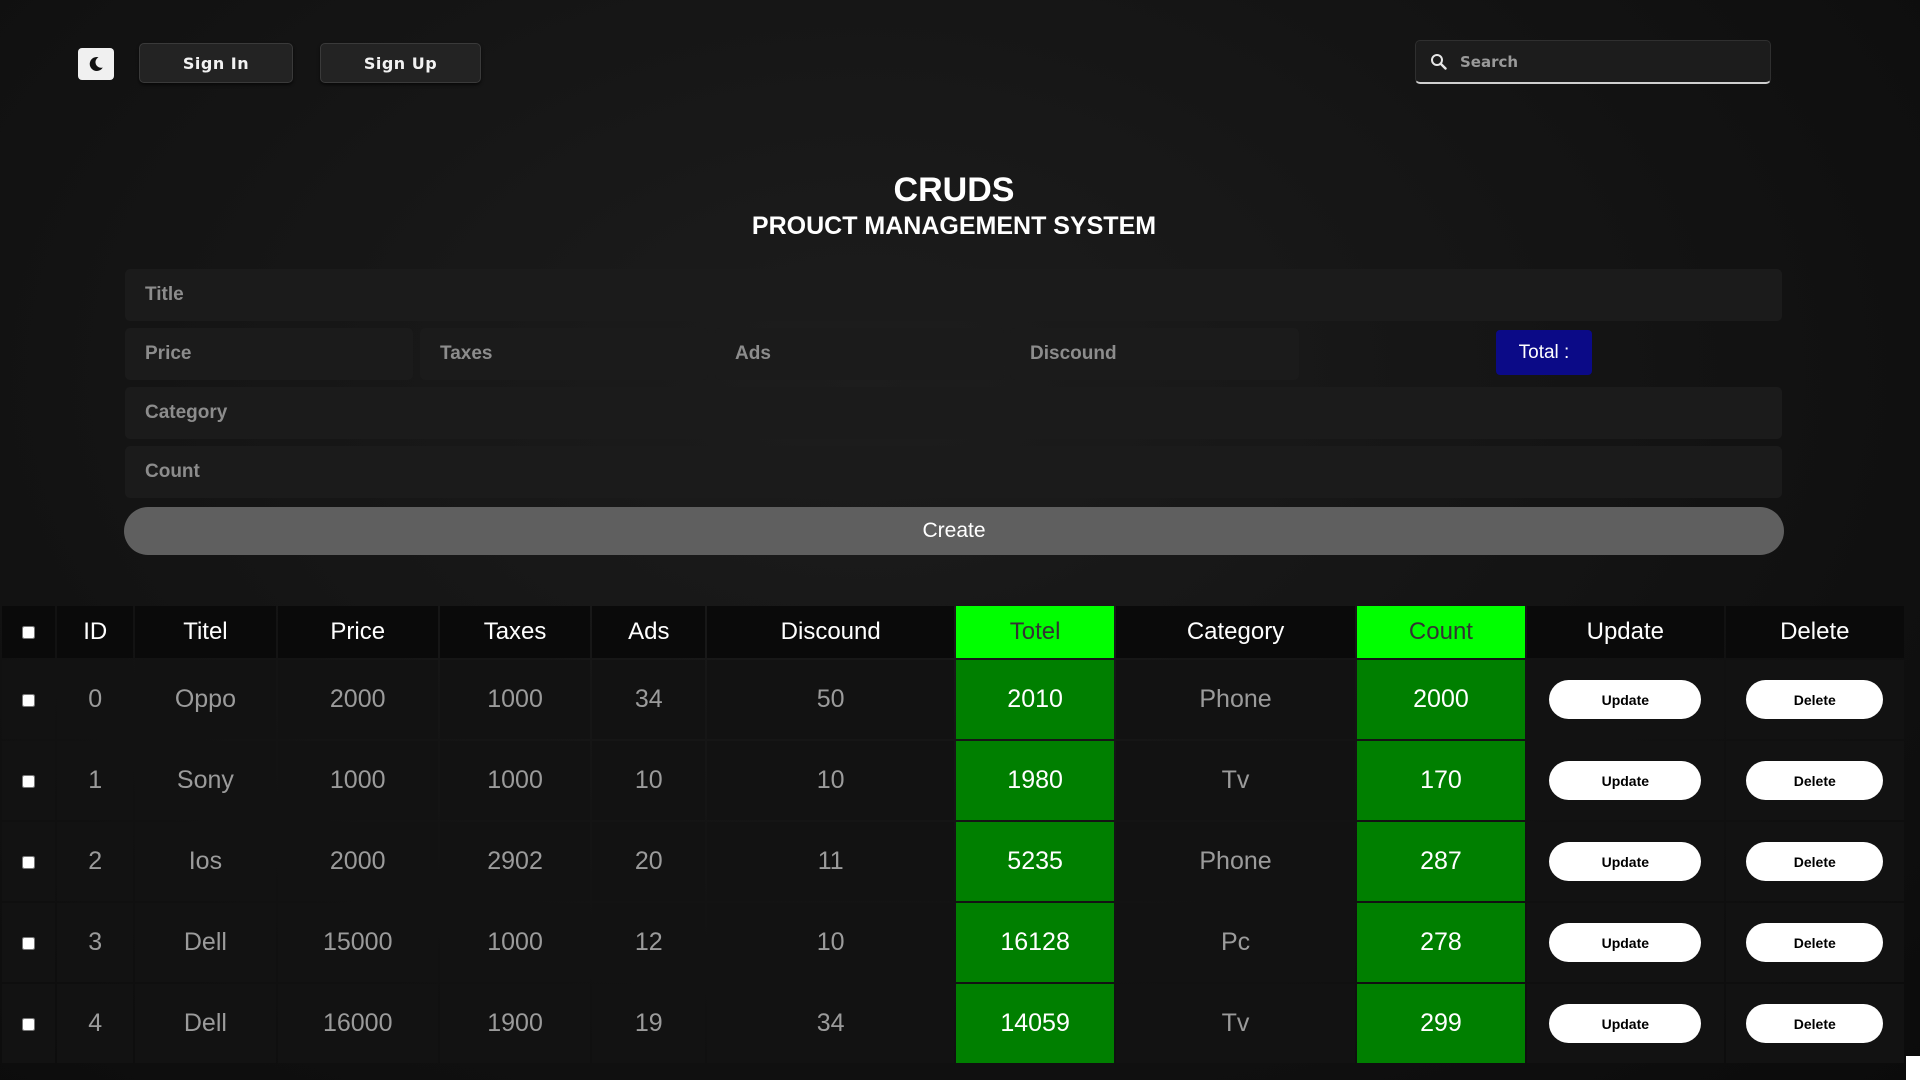 The width and height of the screenshot is (1920, 1080). What do you see at coordinates (400, 63) in the screenshot?
I see `sign-up-button: Sign Up` at bounding box center [400, 63].